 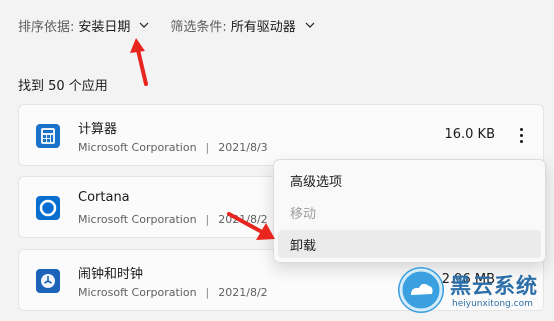 I want to click on alarm-clock-icon, so click(x=48, y=281).